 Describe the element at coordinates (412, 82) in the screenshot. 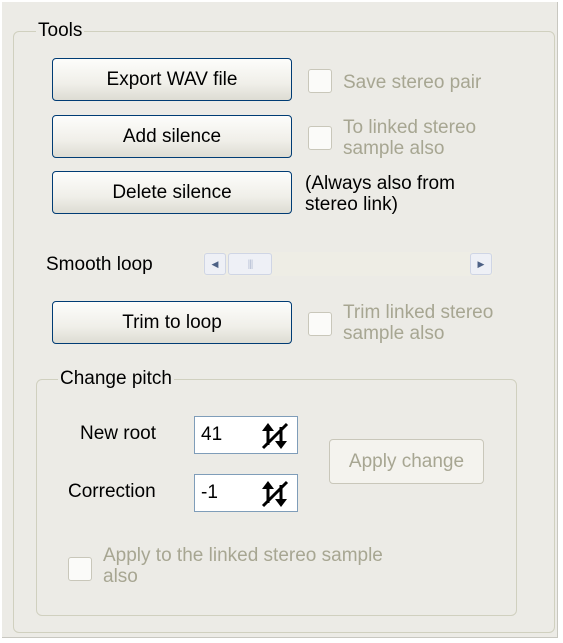

I see `save-stereo-pair-label: Save stereo pair` at that location.